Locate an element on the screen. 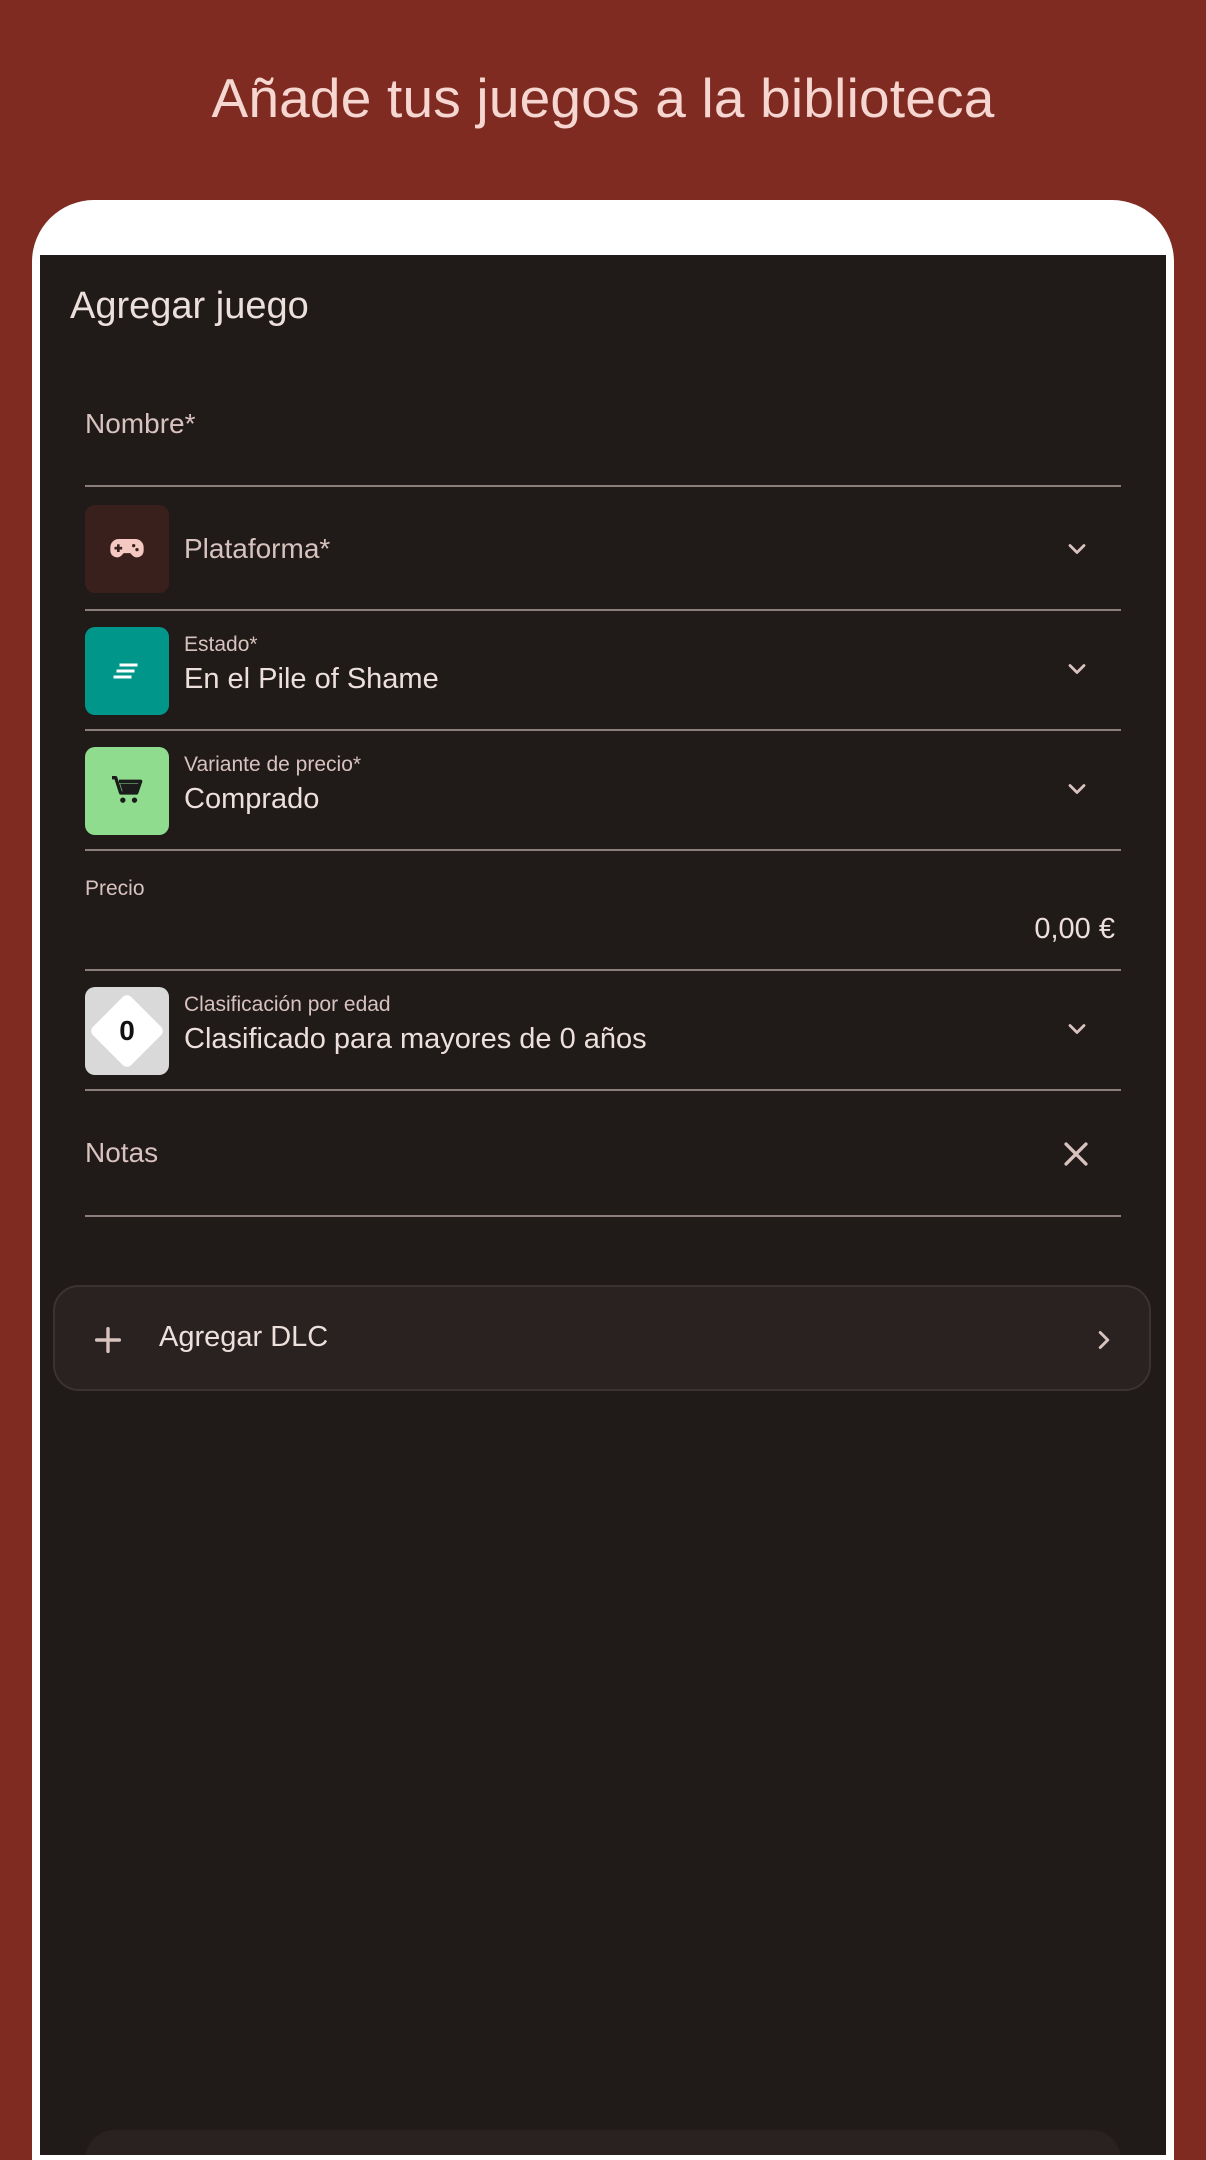  platform-select: Plataforma* is located at coordinates (603, 549).